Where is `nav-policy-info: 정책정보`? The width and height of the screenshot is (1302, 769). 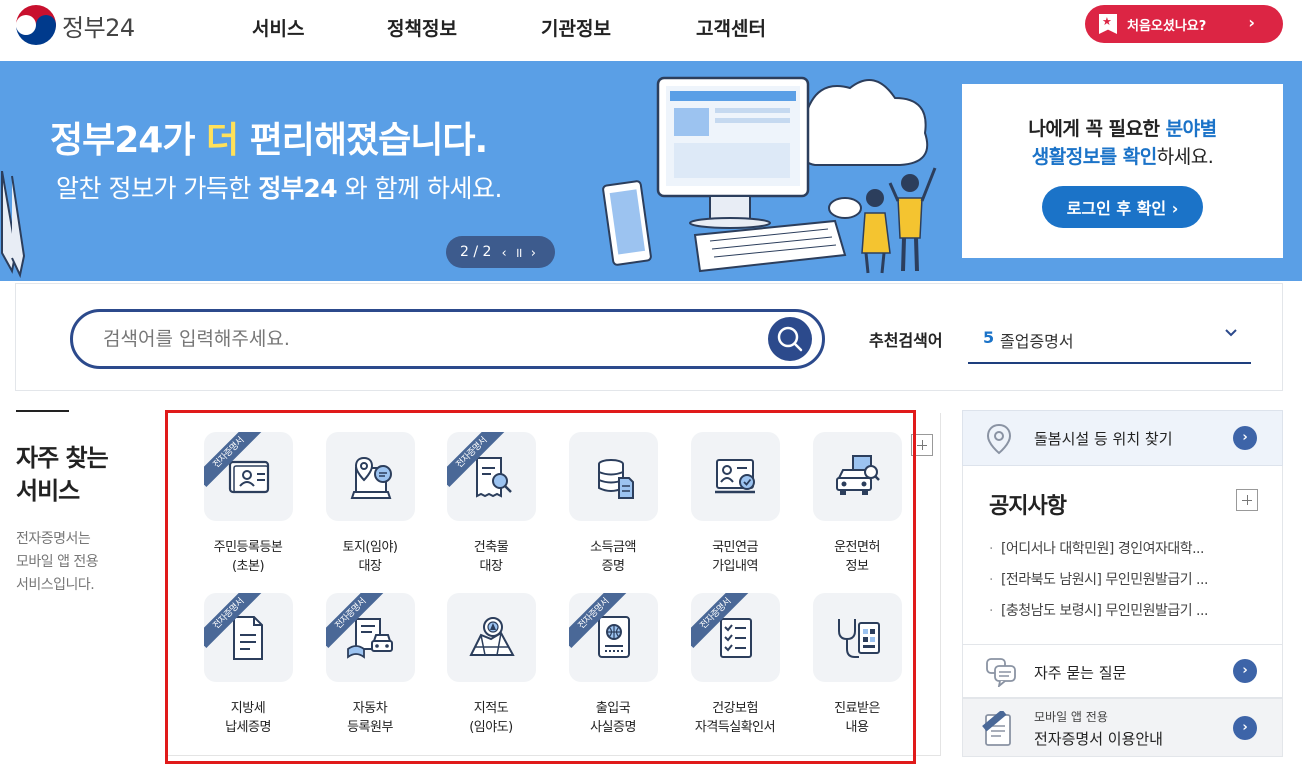
nav-policy-info: 정책정보 is located at coordinates (437, 27).